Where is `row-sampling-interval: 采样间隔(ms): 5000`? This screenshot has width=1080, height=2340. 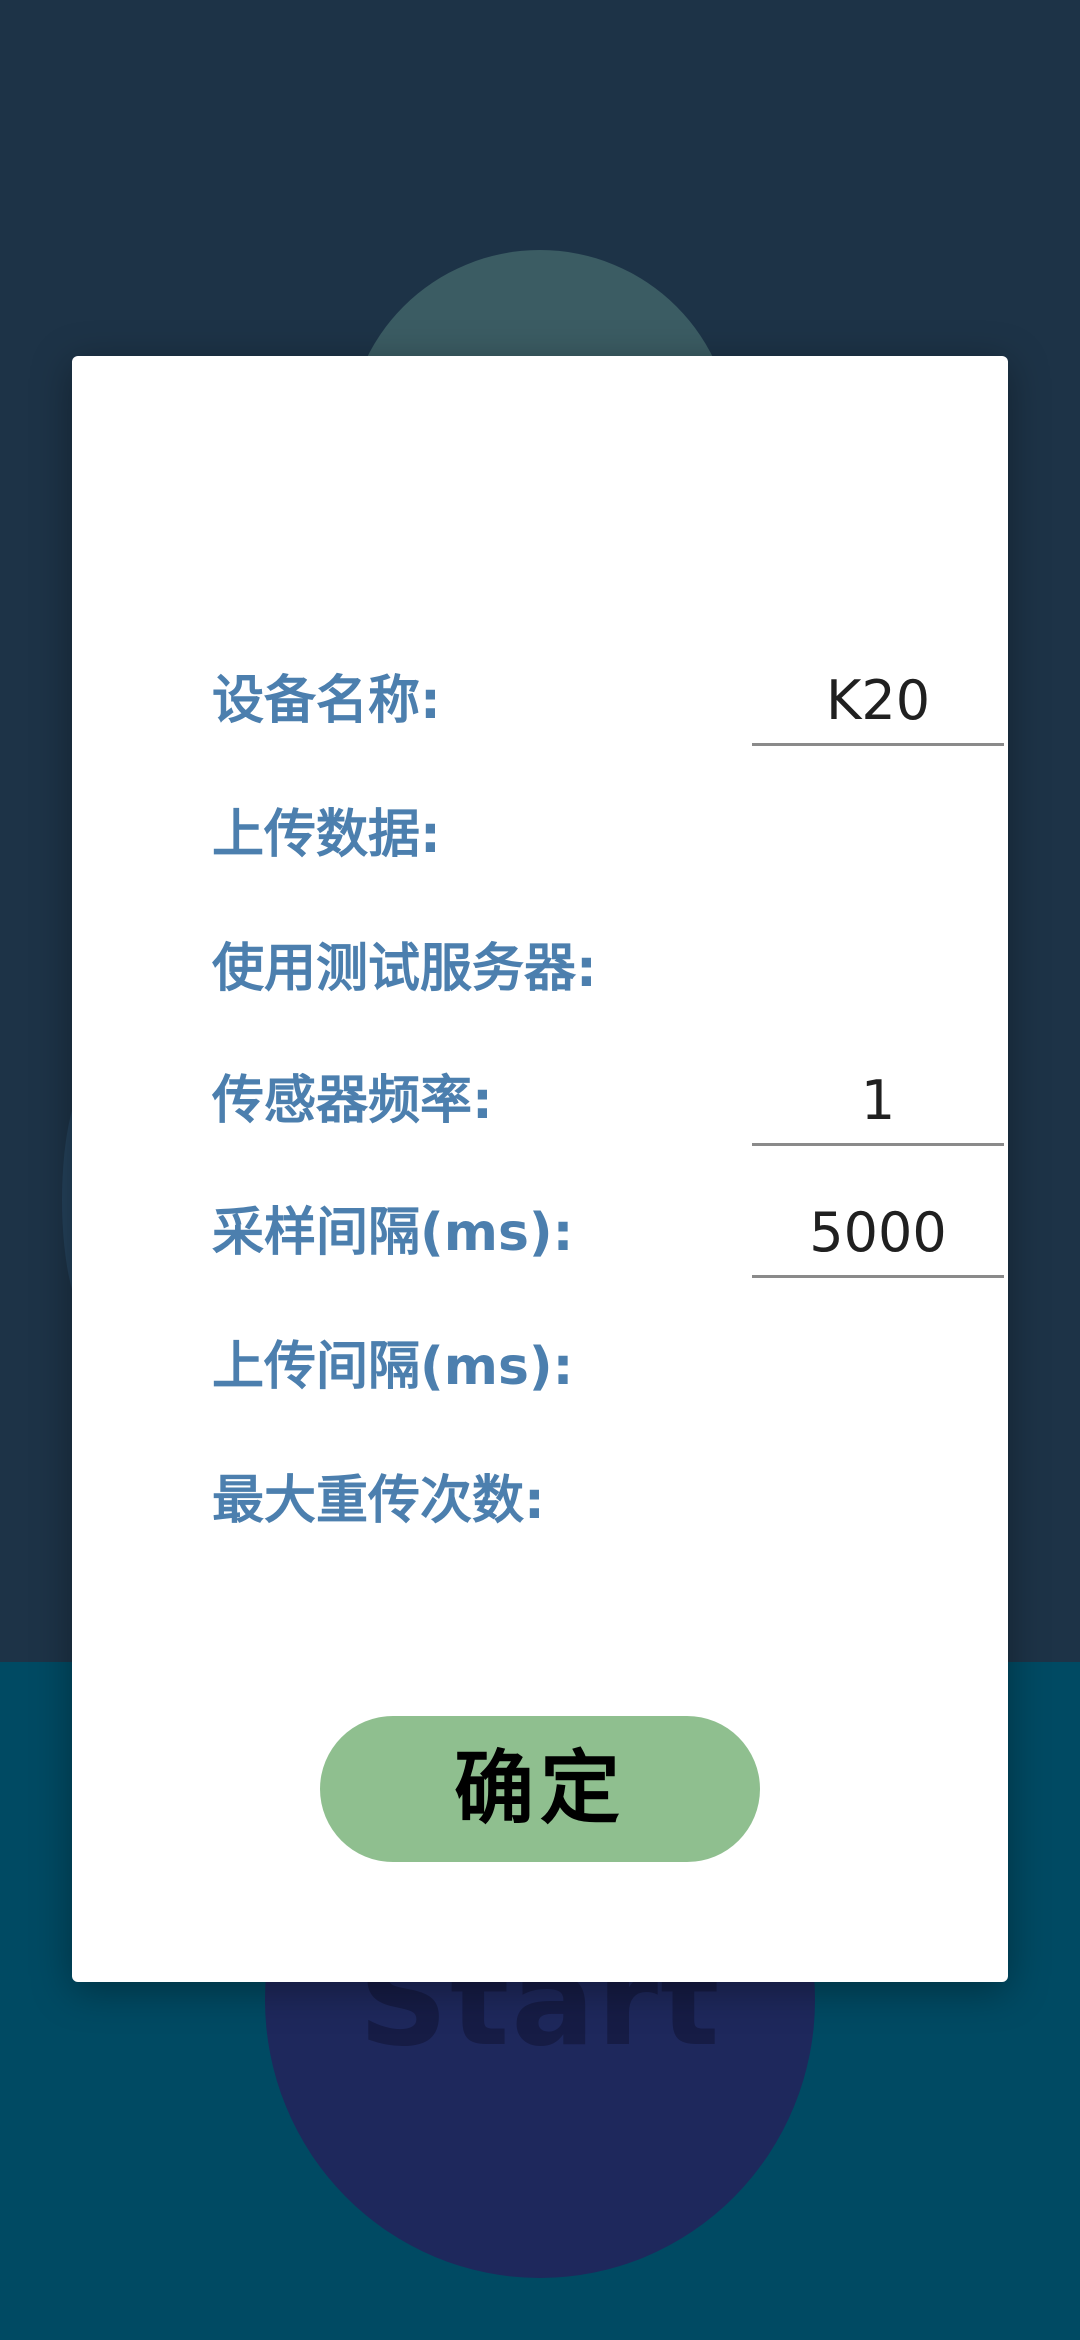 row-sampling-interval: 采样间隔(ms): 5000 is located at coordinates (608, 1233).